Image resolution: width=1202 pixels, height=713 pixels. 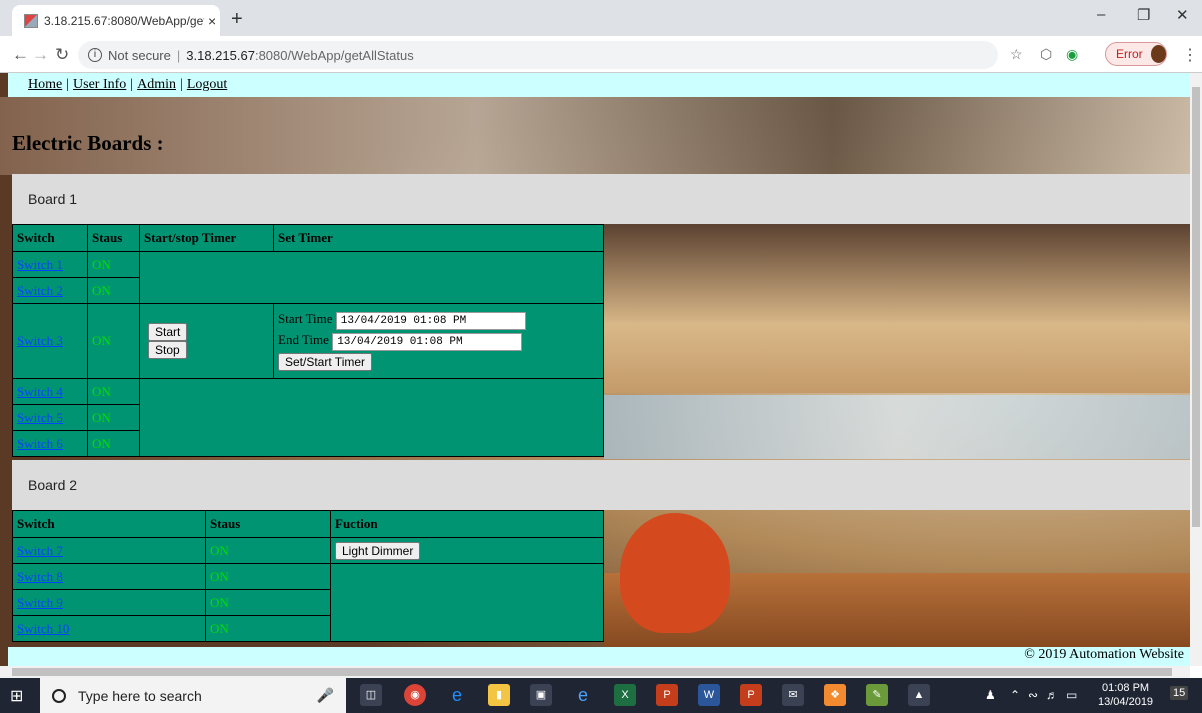 What do you see at coordinates (1125, 688) in the screenshot?
I see `clock-time: 01:08 PM` at bounding box center [1125, 688].